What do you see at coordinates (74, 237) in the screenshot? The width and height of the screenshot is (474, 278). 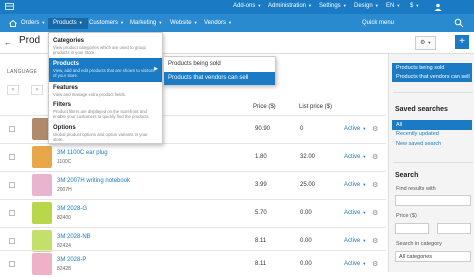 I see `product-name-link: 3M 2028-NB` at bounding box center [74, 237].